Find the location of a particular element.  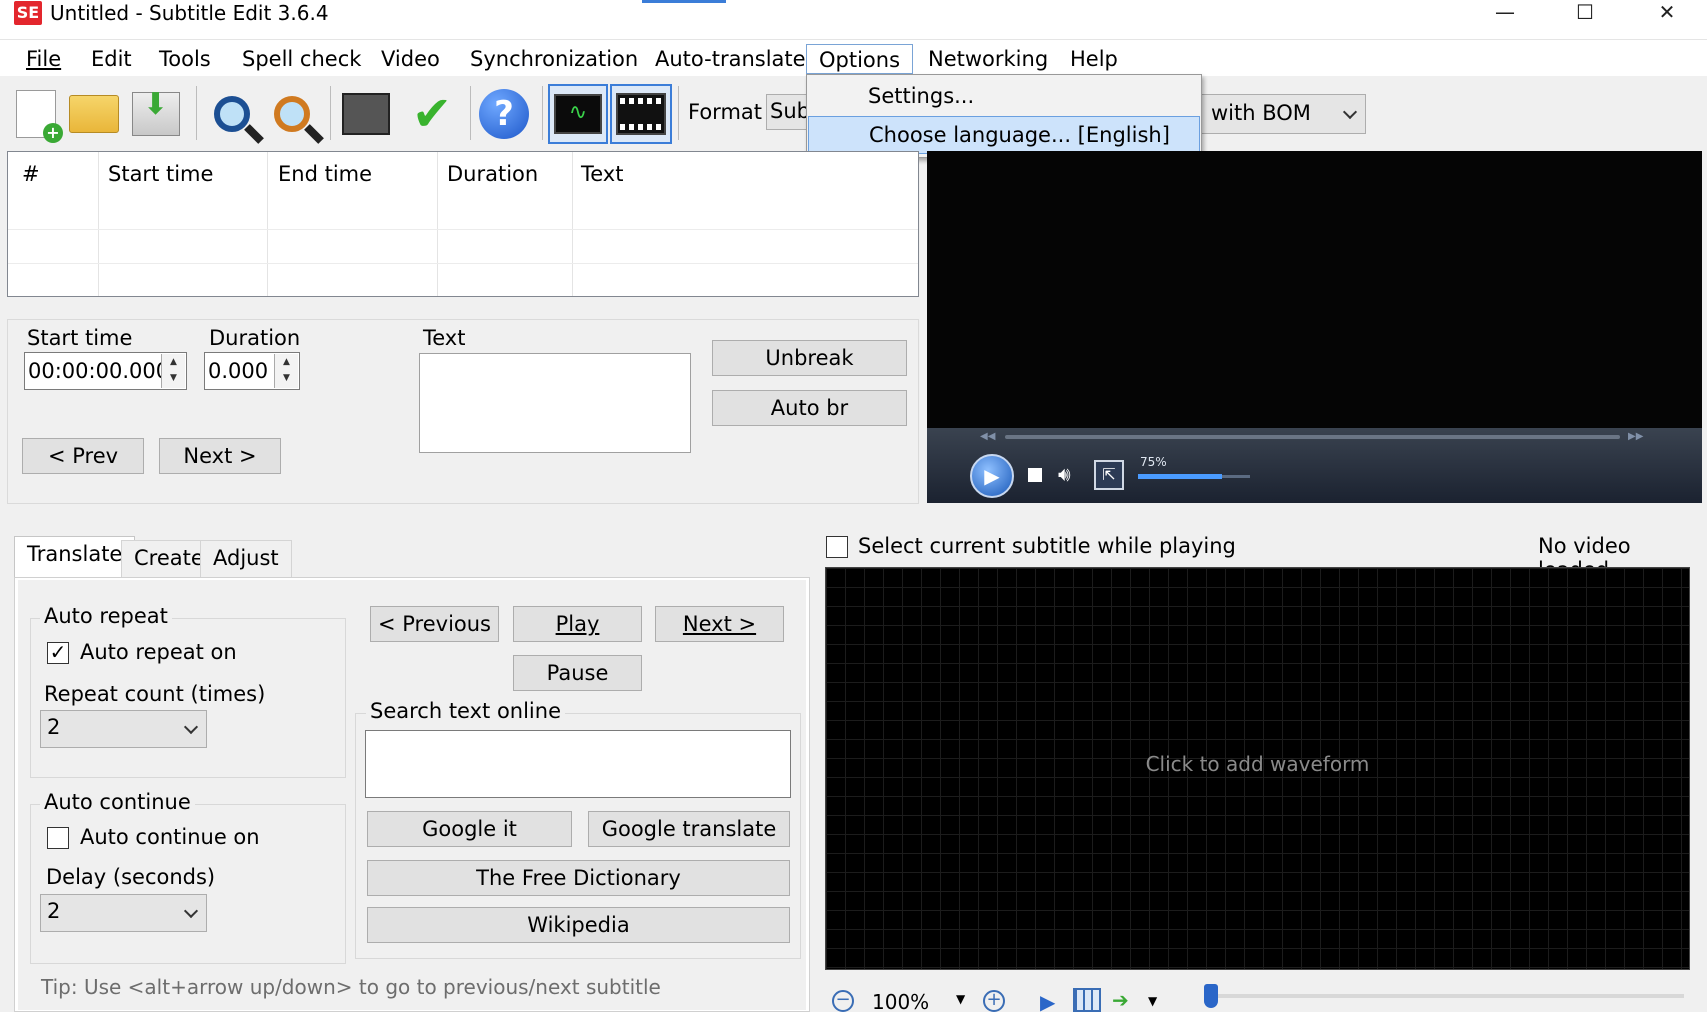

volume-icon: 🔊︎ is located at coordinates (1064, 474).